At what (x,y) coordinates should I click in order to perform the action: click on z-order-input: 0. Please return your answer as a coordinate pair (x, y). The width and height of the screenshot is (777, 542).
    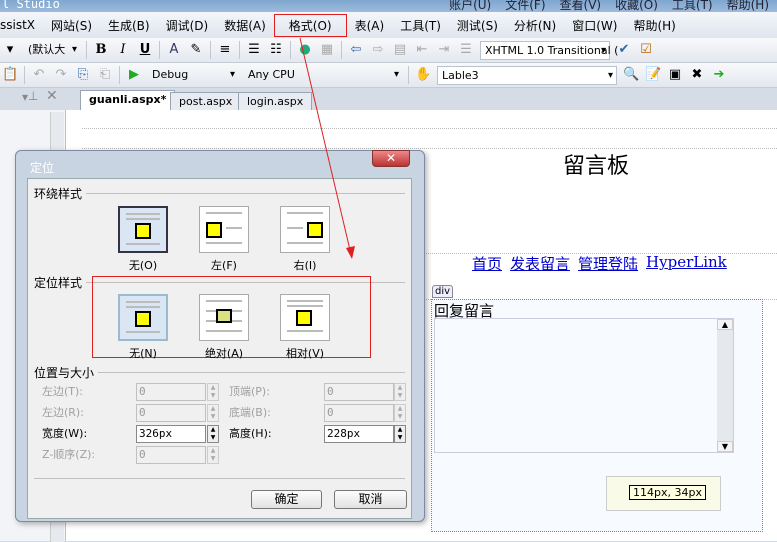
    Looking at the image, I should click on (171, 455).